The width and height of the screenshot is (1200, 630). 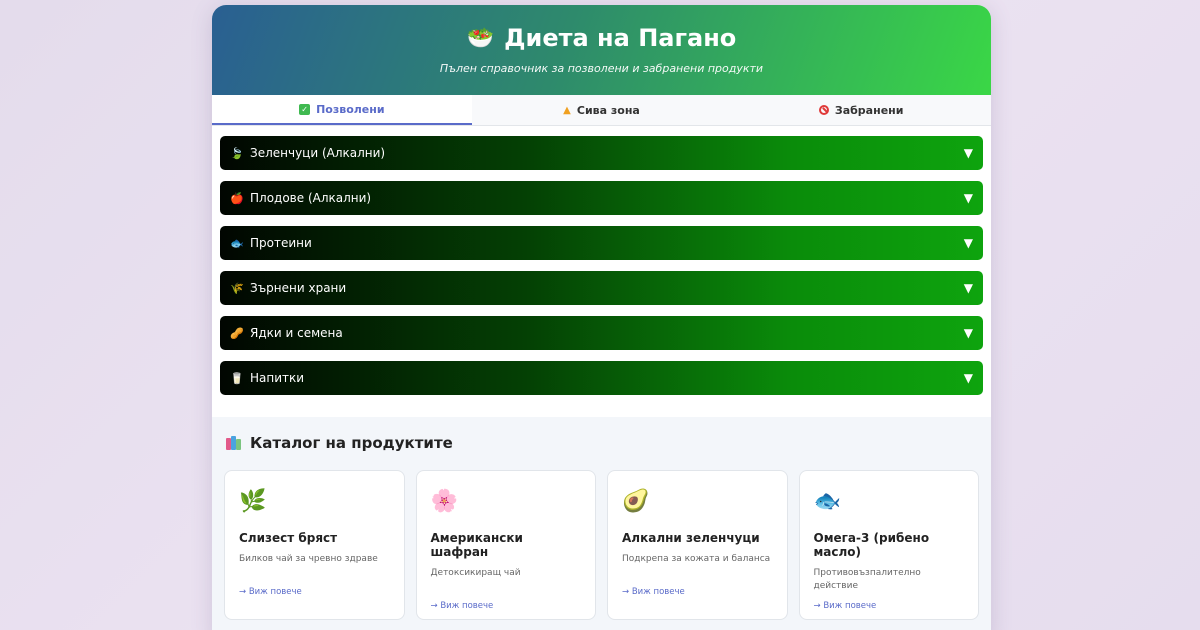 What do you see at coordinates (696, 559) in the screenshot?
I see `product-description: Подкрепа за кожата и баланса` at bounding box center [696, 559].